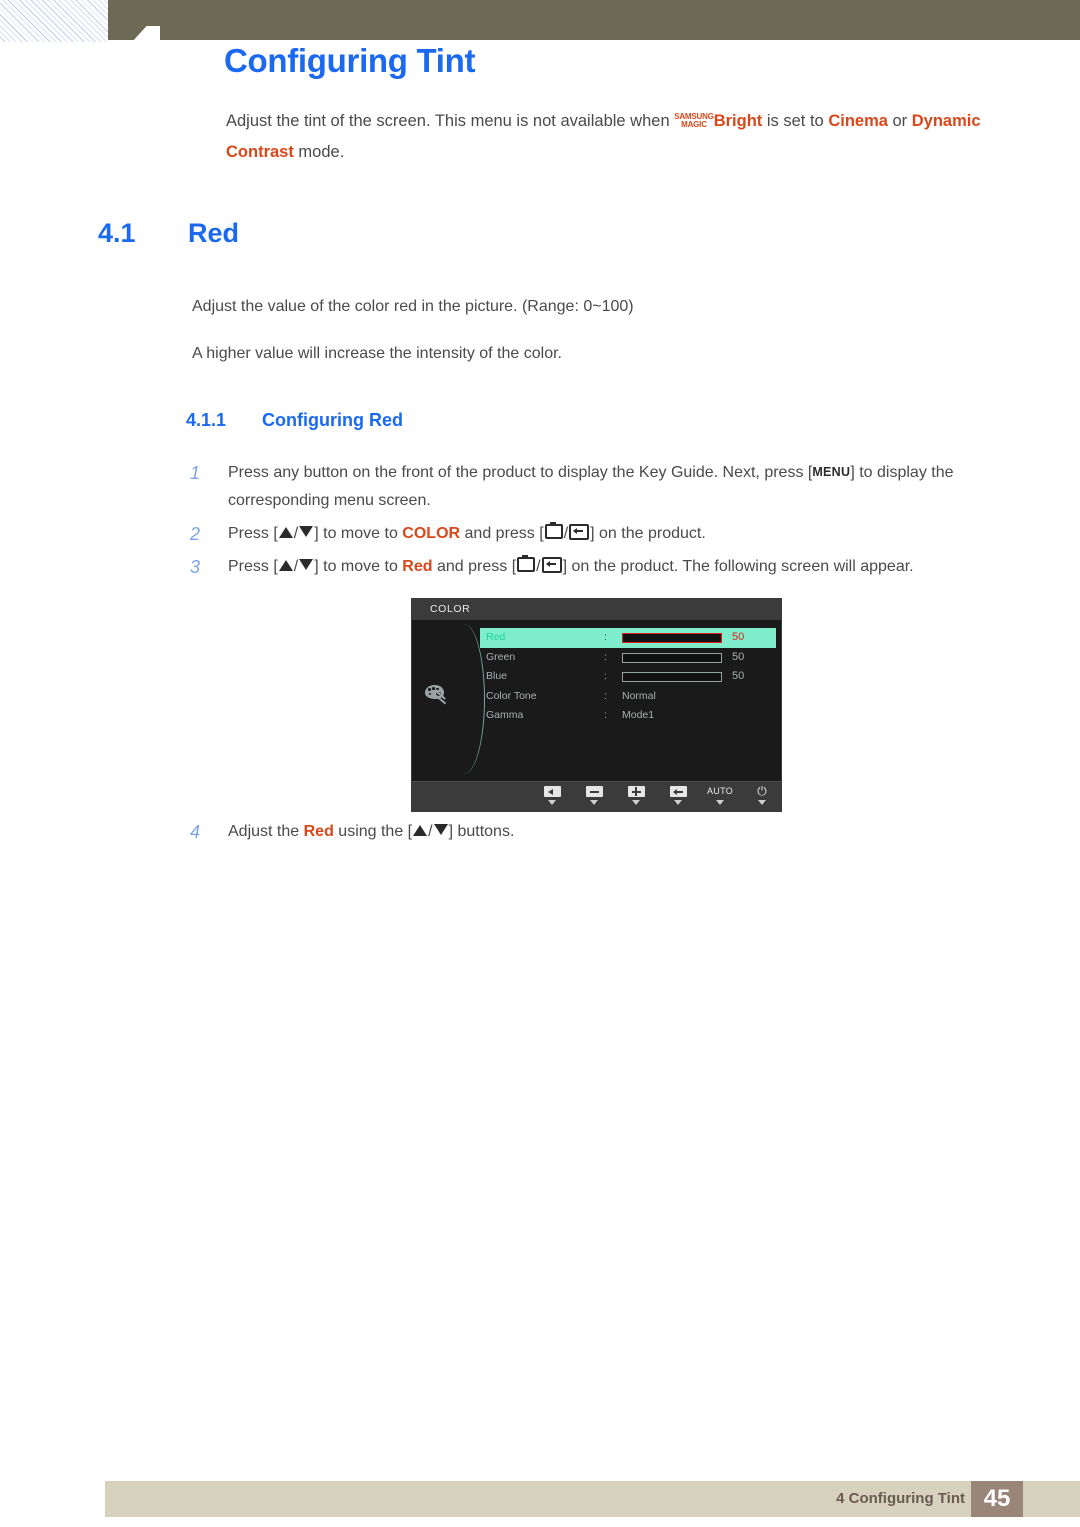 The width and height of the screenshot is (1080, 1527). Describe the element at coordinates (358, 566) in the screenshot. I see `step-3-part-b: ] to move to` at that location.